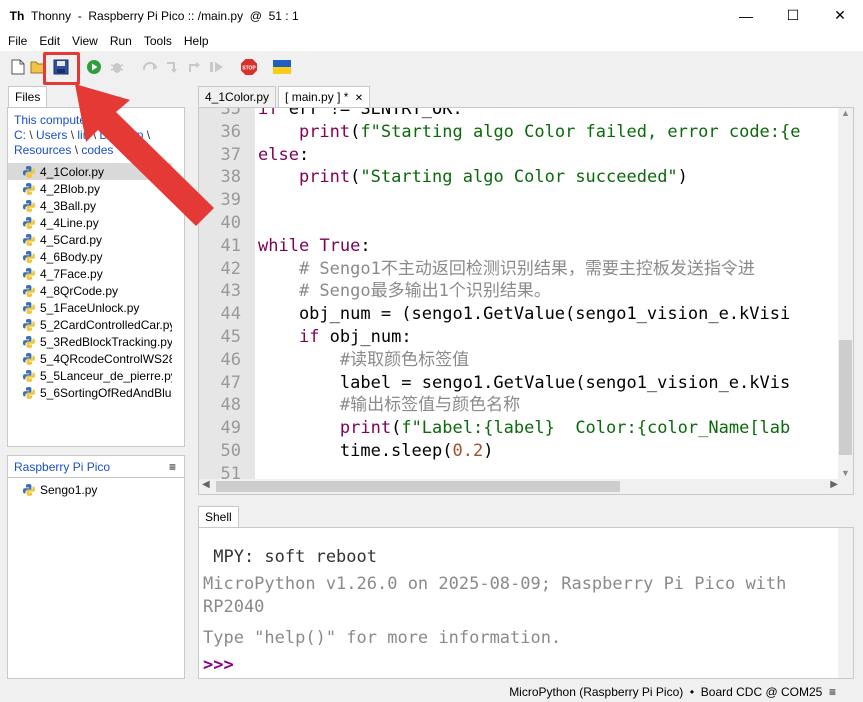 The width and height of the screenshot is (863, 702). What do you see at coordinates (51, 135) in the screenshot?
I see `breadcrumb-users: Users` at bounding box center [51, 135].